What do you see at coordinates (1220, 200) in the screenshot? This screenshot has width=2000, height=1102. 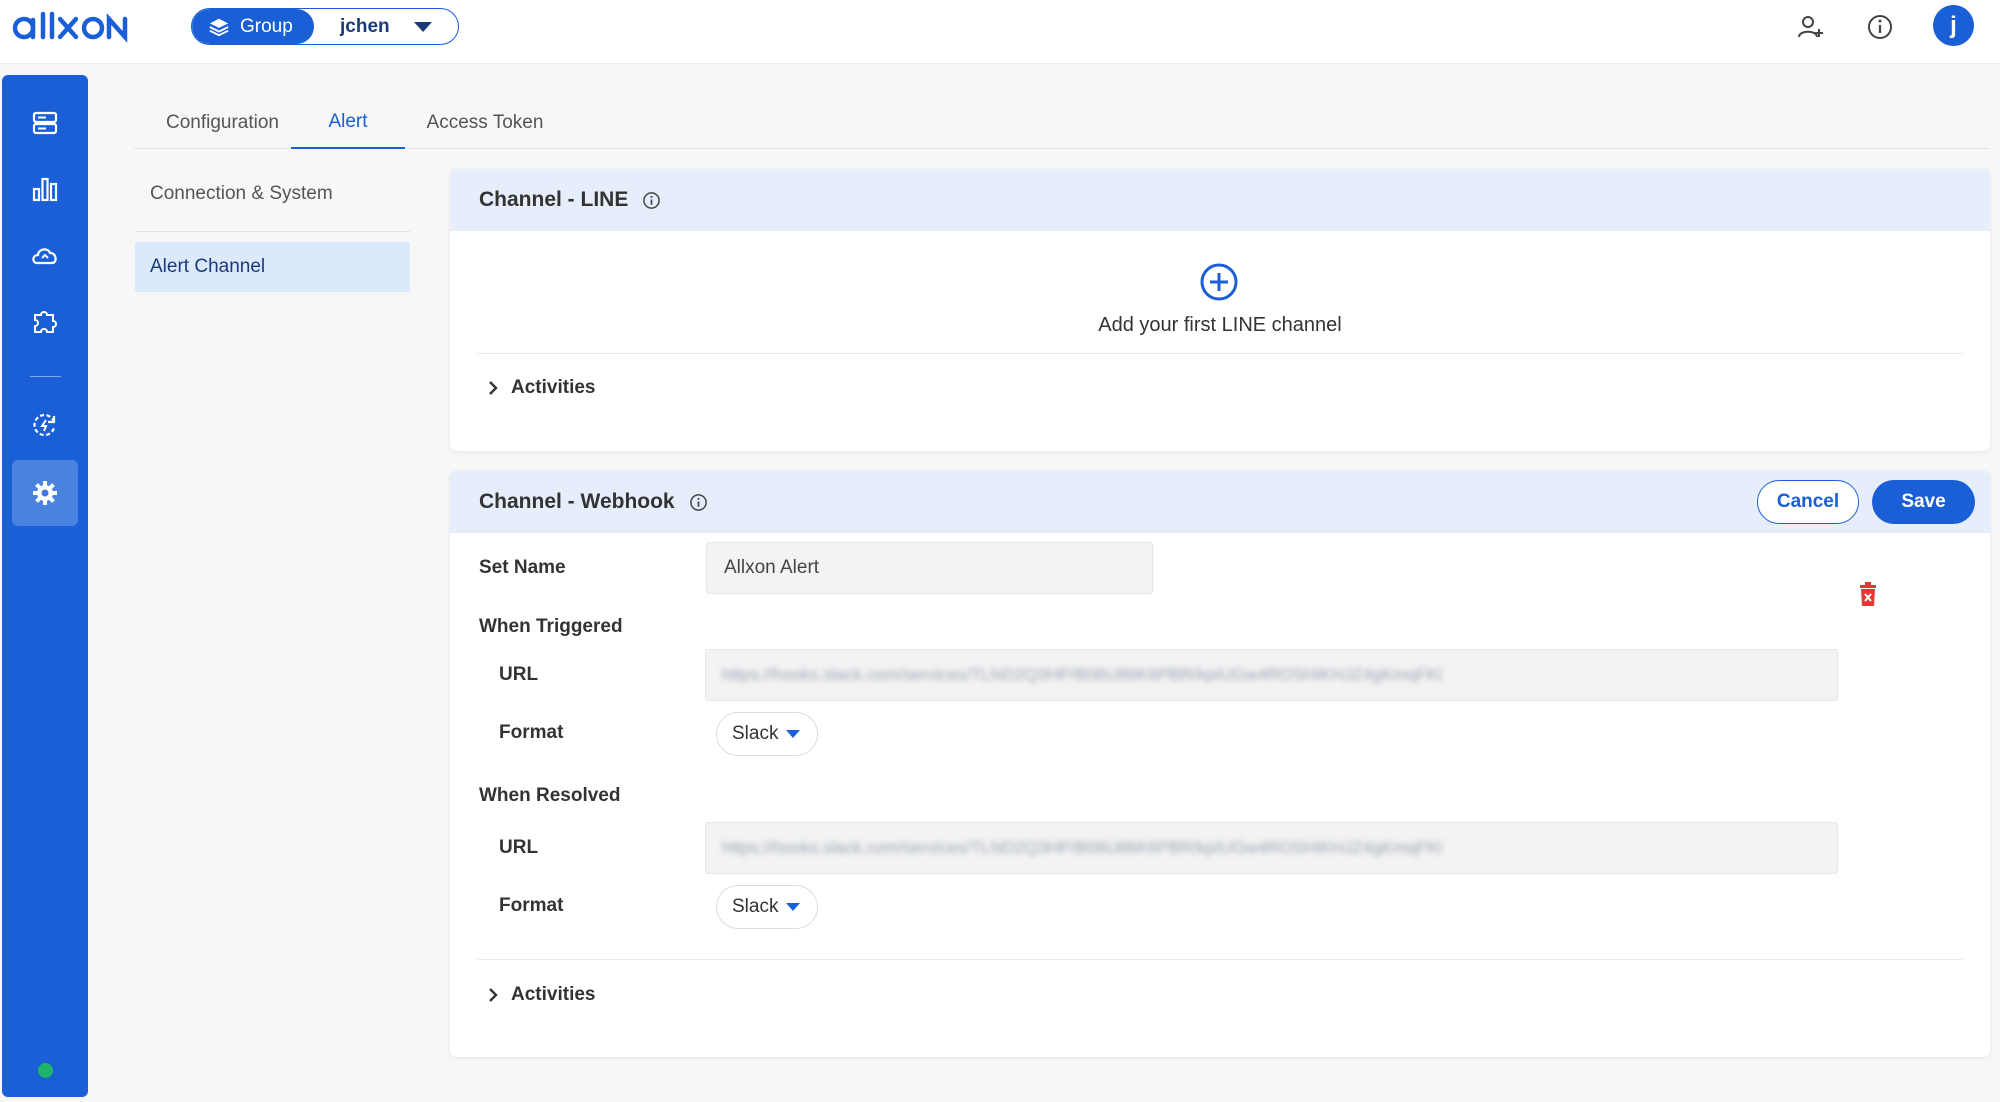 I see `line-channel-header: Channel - LINE` at bounding box center [1220, 200].